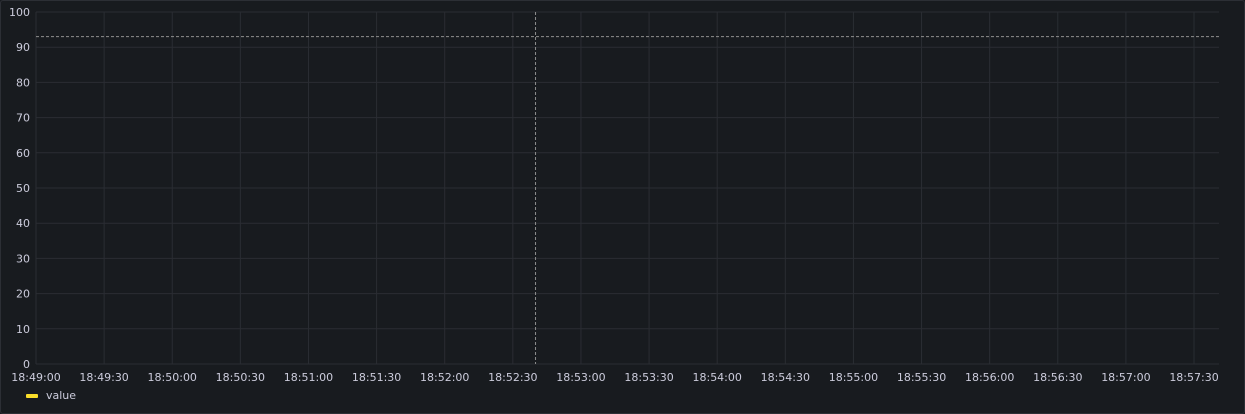 The width and height of the screenshot is (1245, 414). Describe the element at coordinates (35, 377) in the screenshot. I see `x-tick-label: 18:49:00` at that location.